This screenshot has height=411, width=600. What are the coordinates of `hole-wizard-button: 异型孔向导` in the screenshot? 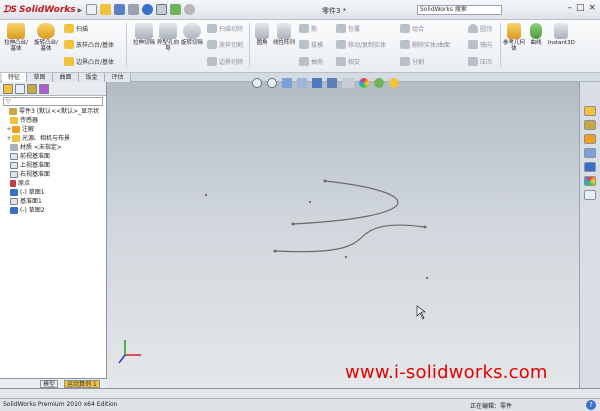 It's located at (168, 37).